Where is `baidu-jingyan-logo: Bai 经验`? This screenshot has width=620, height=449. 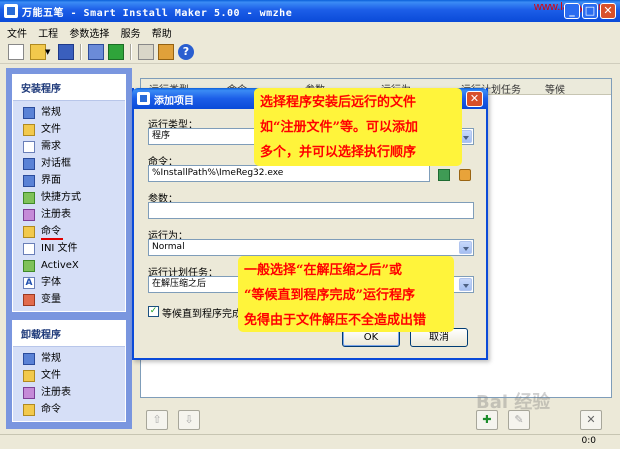
baidu-jingyan-logo: Bai 经验 is located at coordinates (513, 402).